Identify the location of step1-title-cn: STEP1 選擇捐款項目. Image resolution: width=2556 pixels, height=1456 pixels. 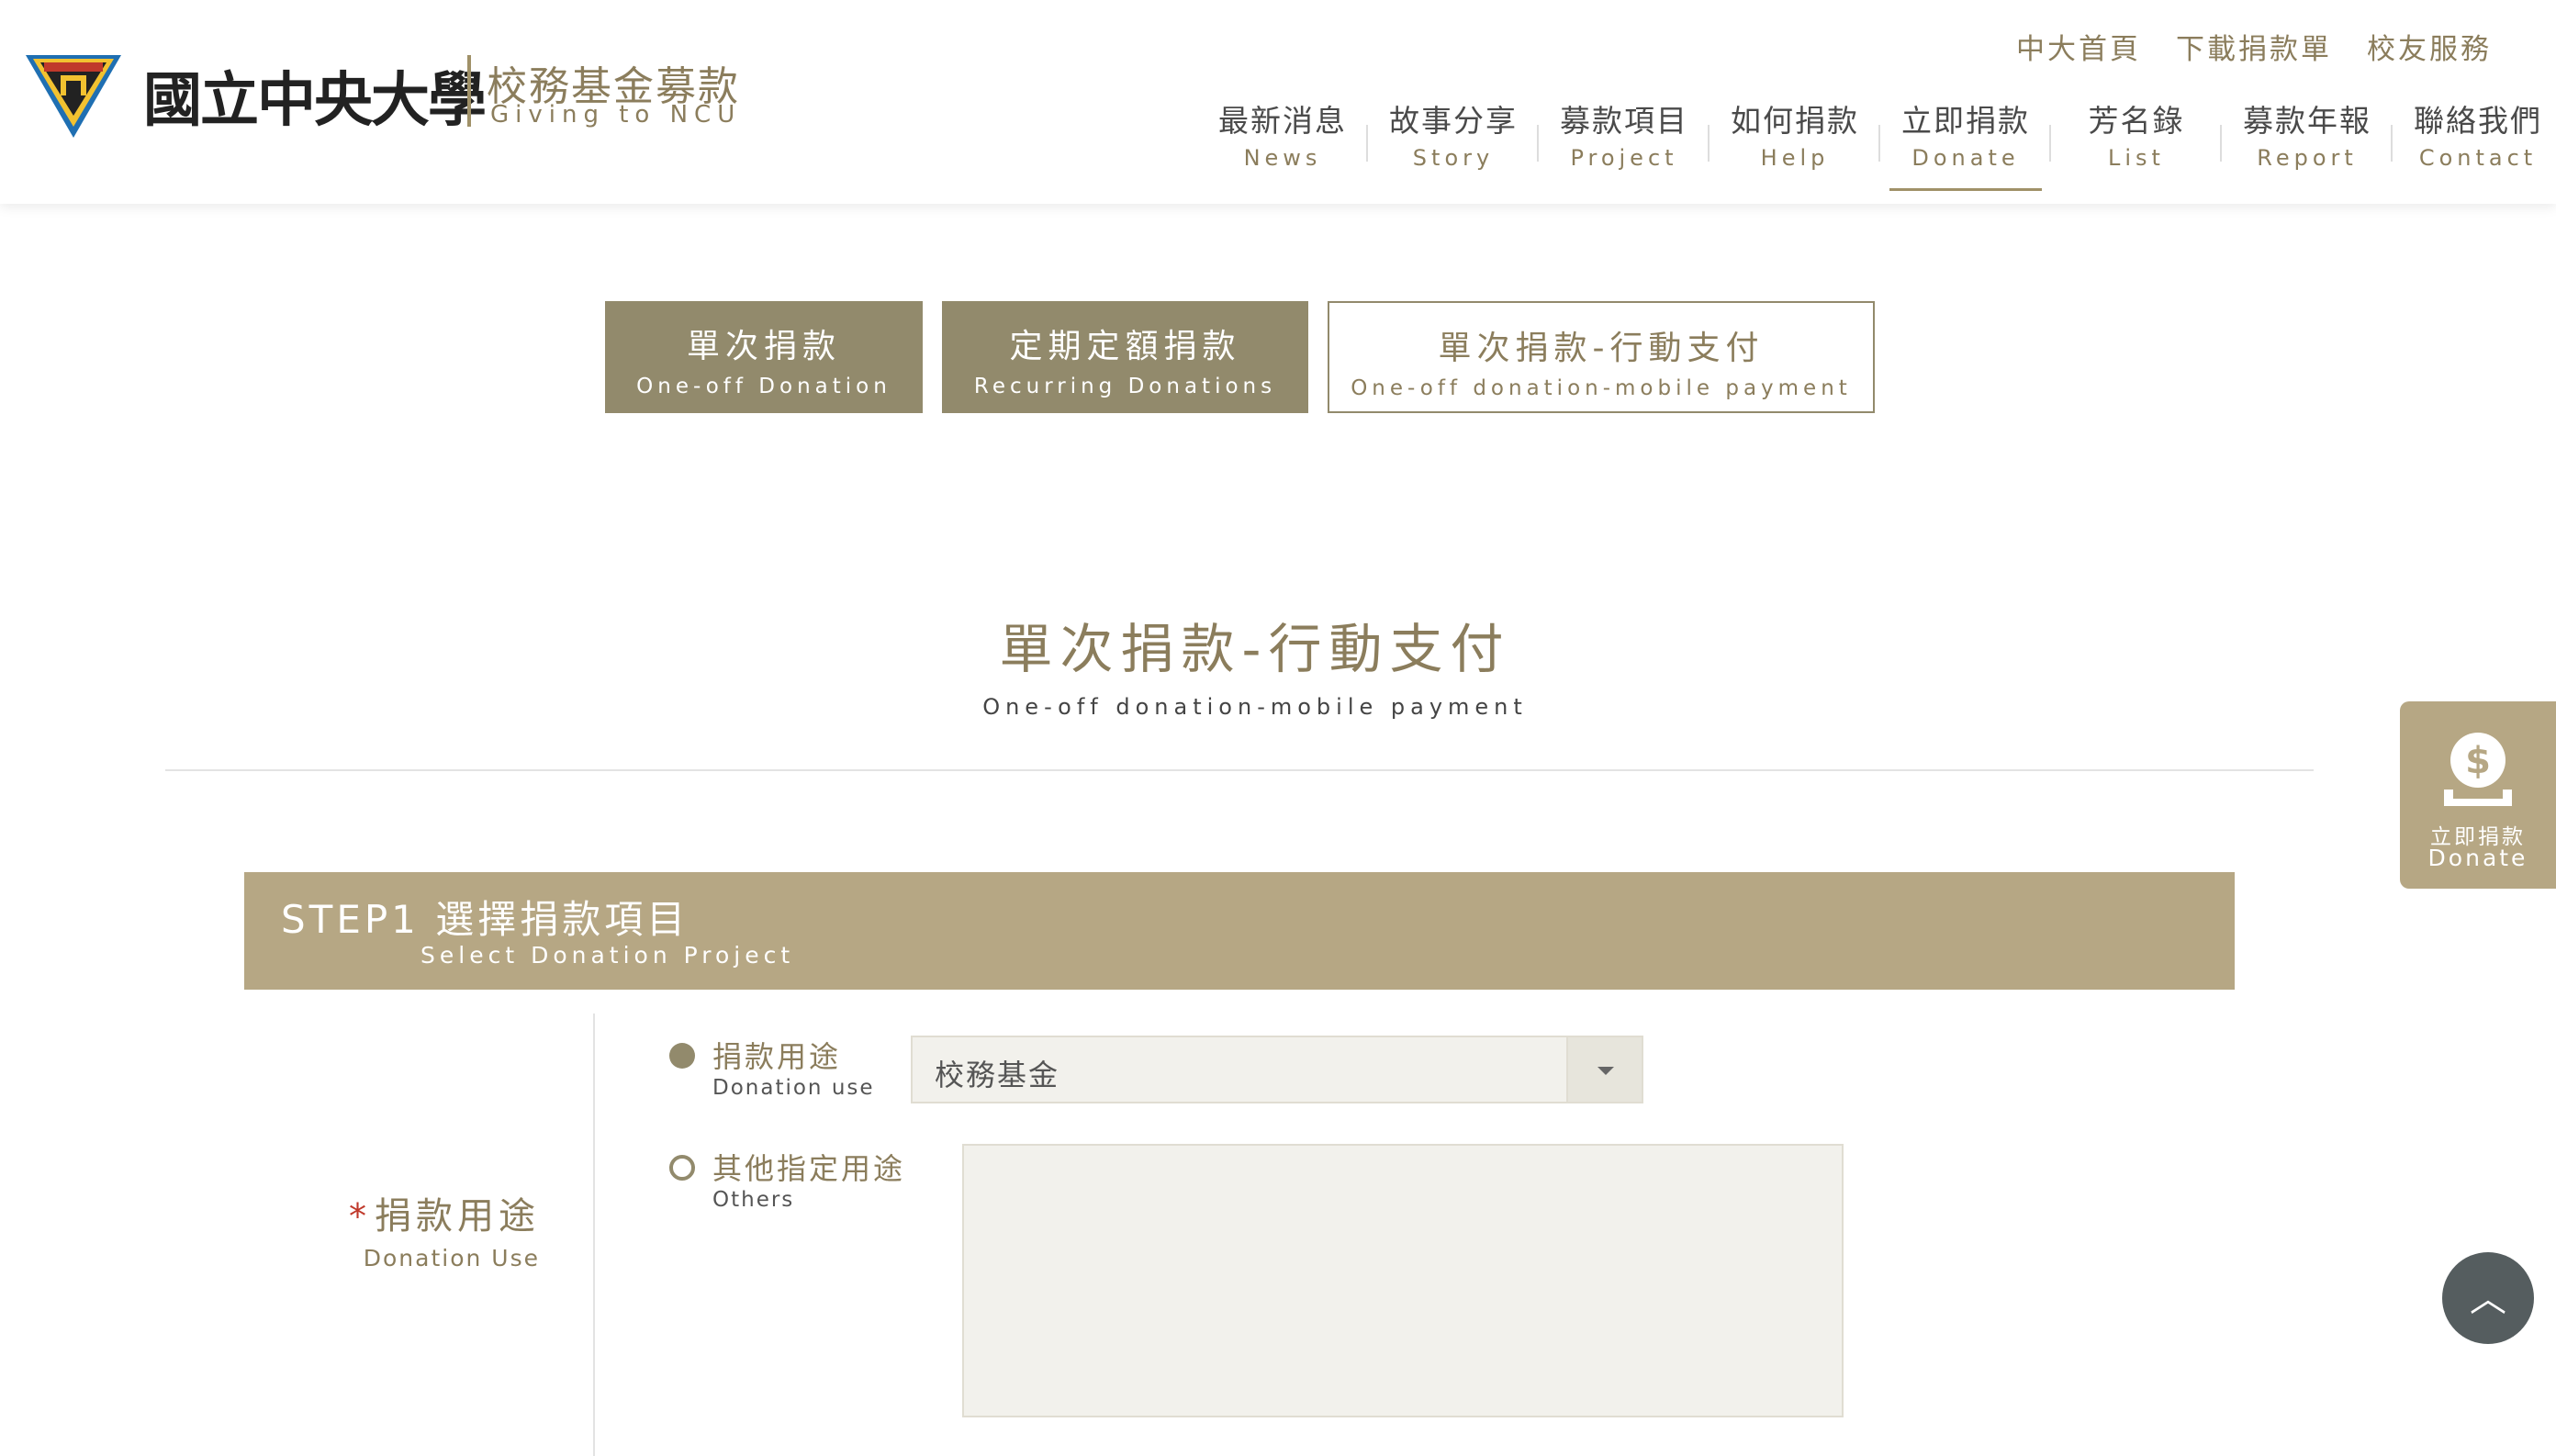
(485, 919).